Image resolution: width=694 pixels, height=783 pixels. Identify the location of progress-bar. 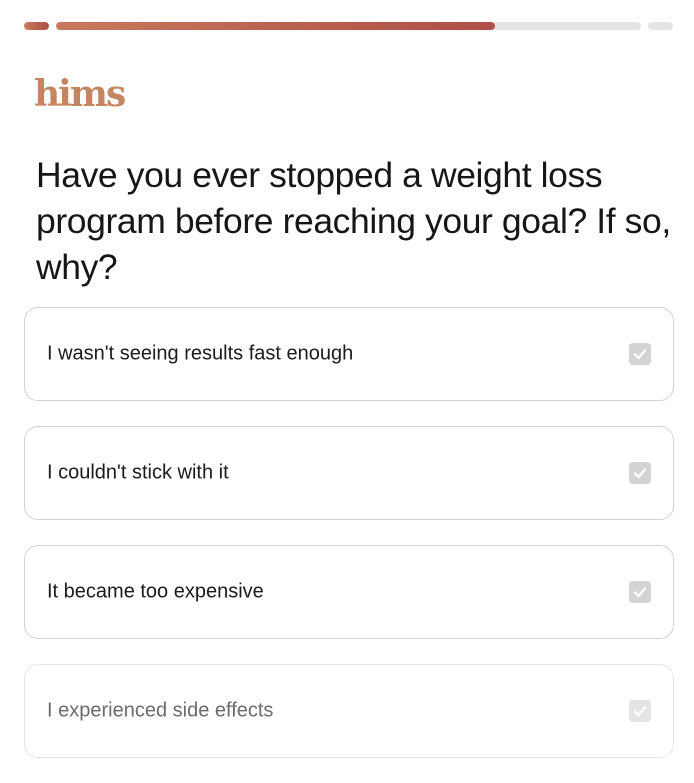
(348, 26).